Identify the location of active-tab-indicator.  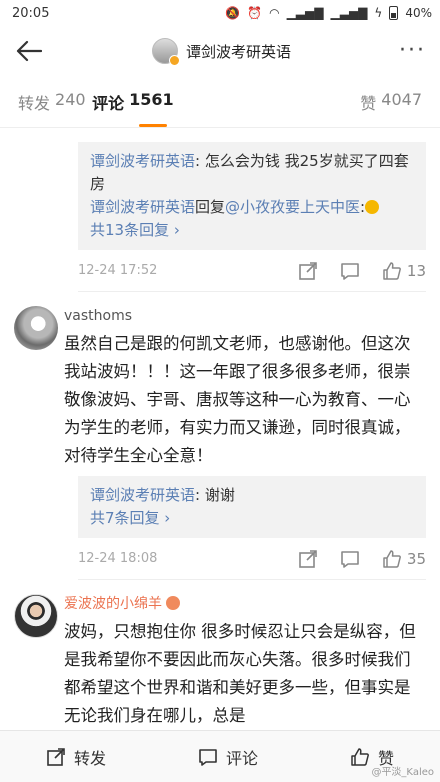
(153, 125).